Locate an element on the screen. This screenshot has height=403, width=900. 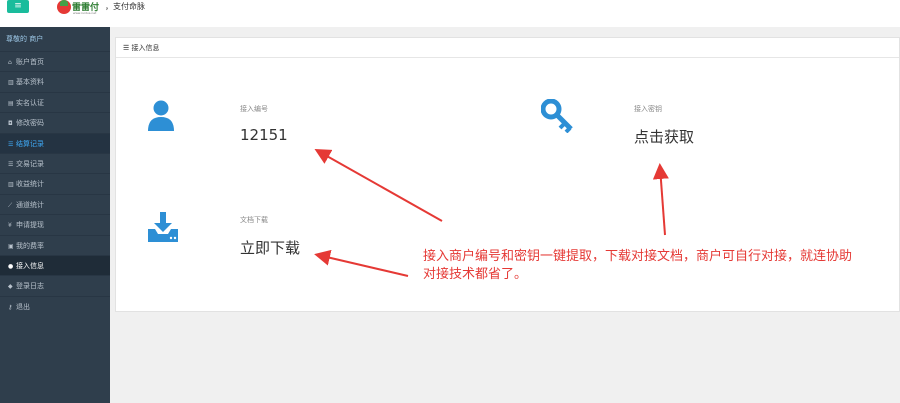
secret-key-fetch-link: 点击获取 is located at coordinates (664, 136).